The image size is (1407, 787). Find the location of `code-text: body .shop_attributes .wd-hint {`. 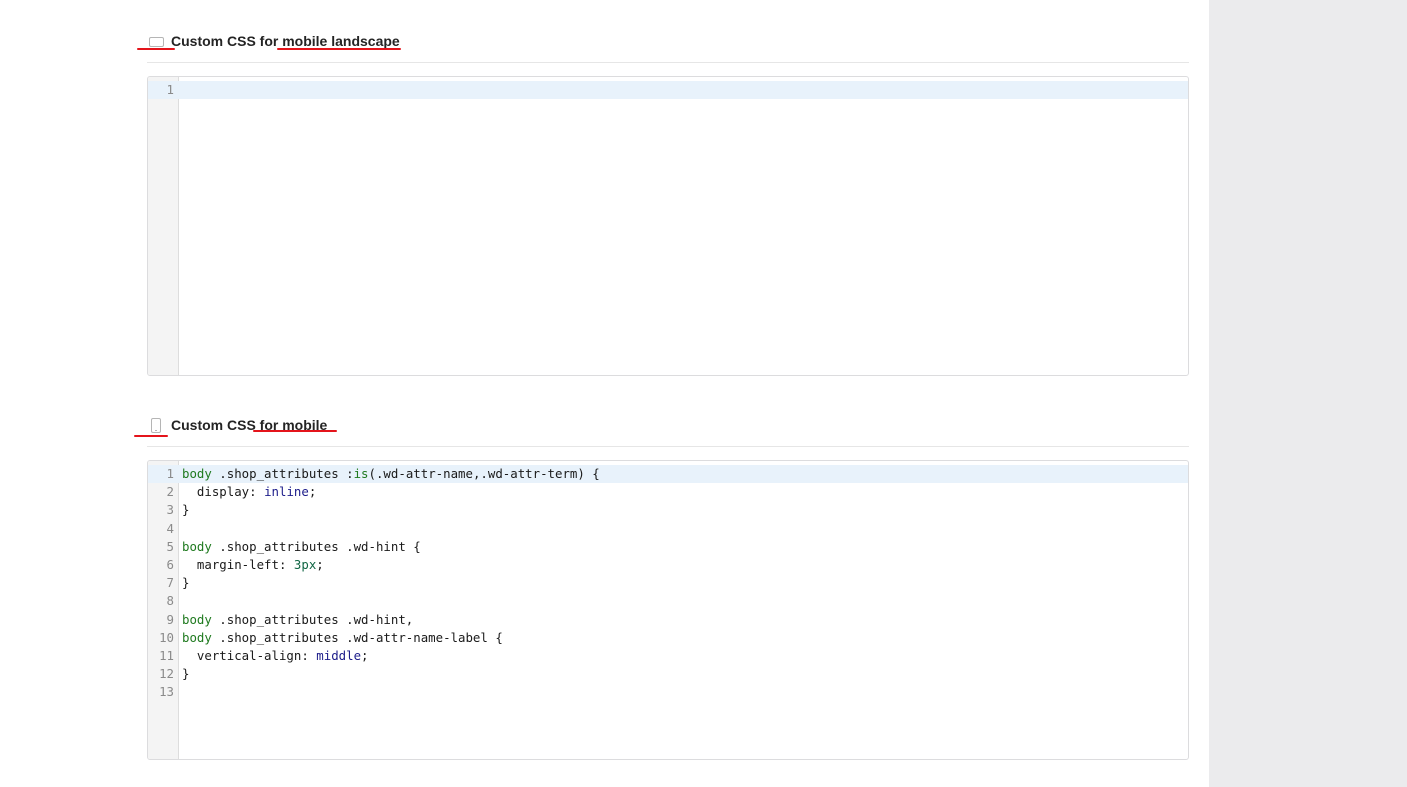

code-text: body .shop_attributes .wd-hint { is located at coordinates (301, 546).